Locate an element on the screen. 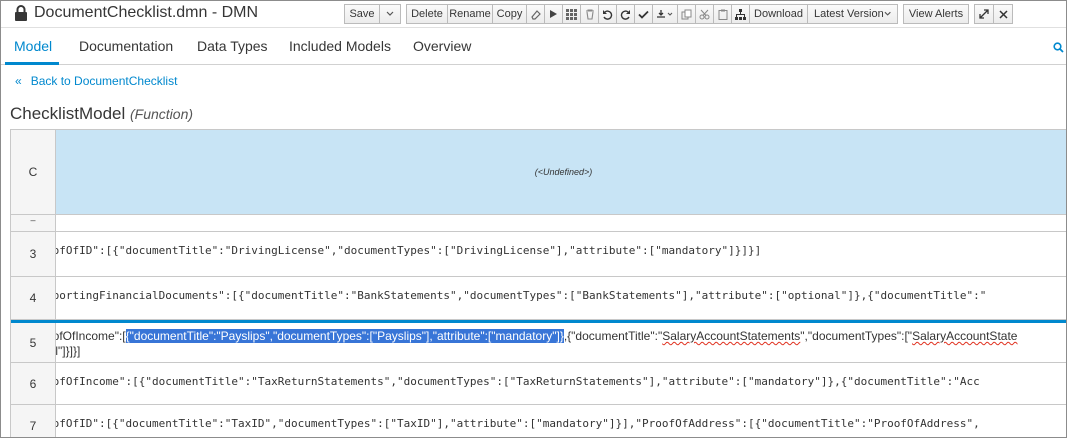  table-row: – is located at coordinates (538, 223).